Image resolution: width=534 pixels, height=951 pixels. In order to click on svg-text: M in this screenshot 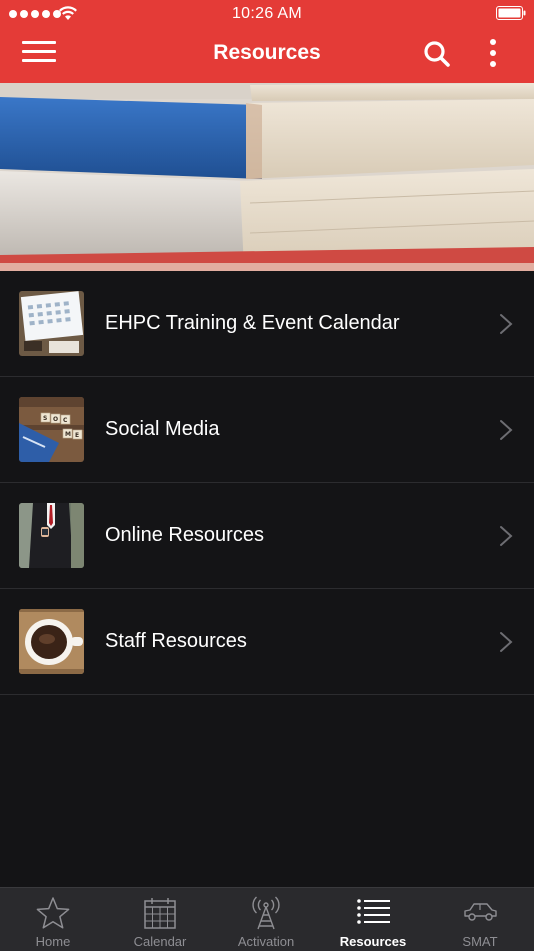, I will do `click(68, 434)`.